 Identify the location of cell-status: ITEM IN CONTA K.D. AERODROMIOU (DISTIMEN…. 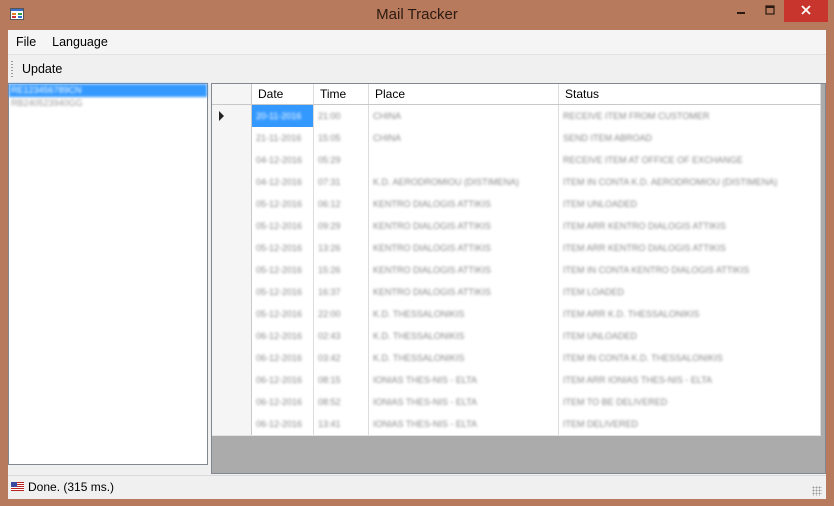
(690, 182).